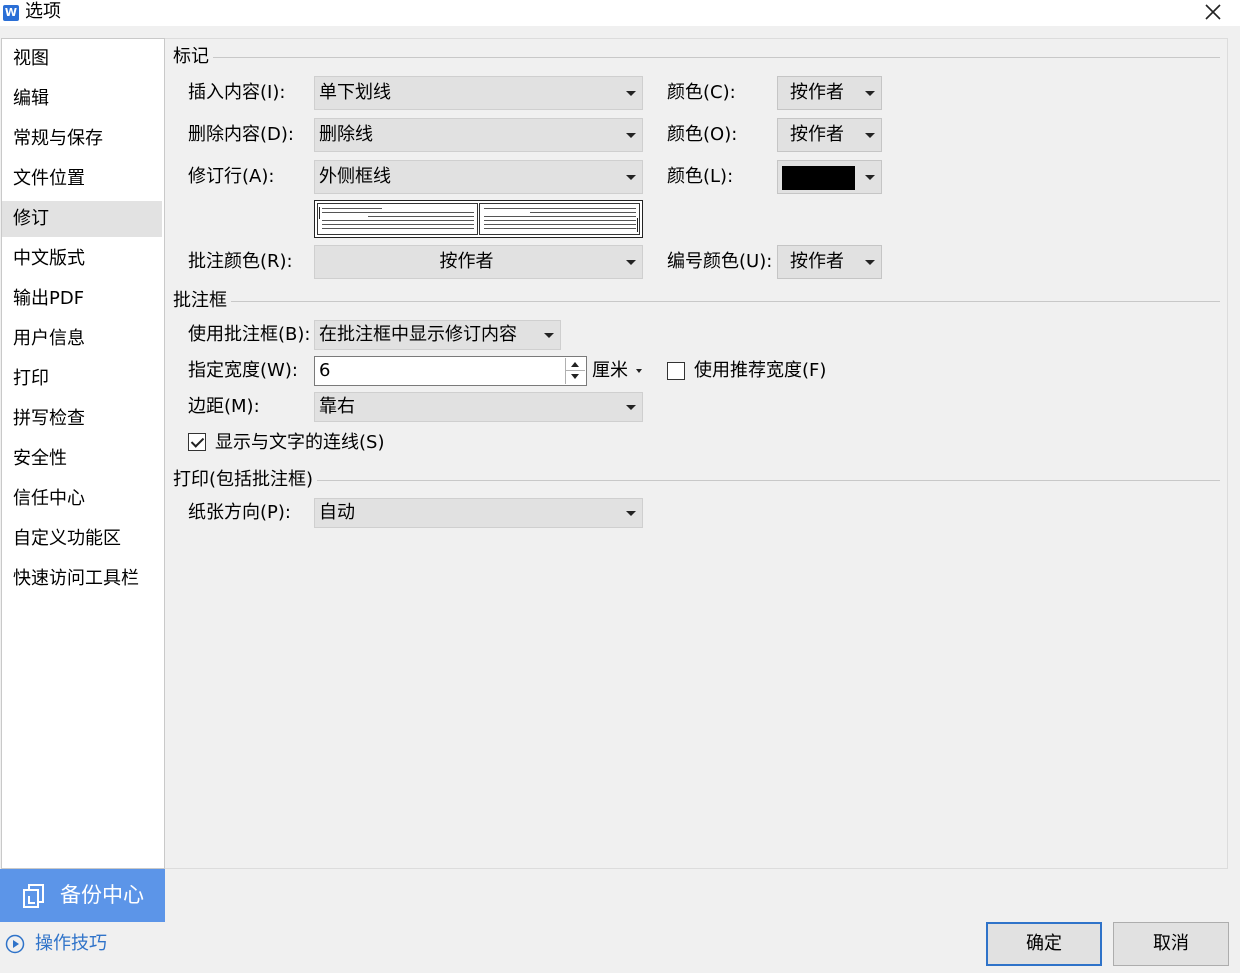  Describe the element at coordinates (193, 57) in the screenshot. I see `section-title-markup: 标记` at that location.